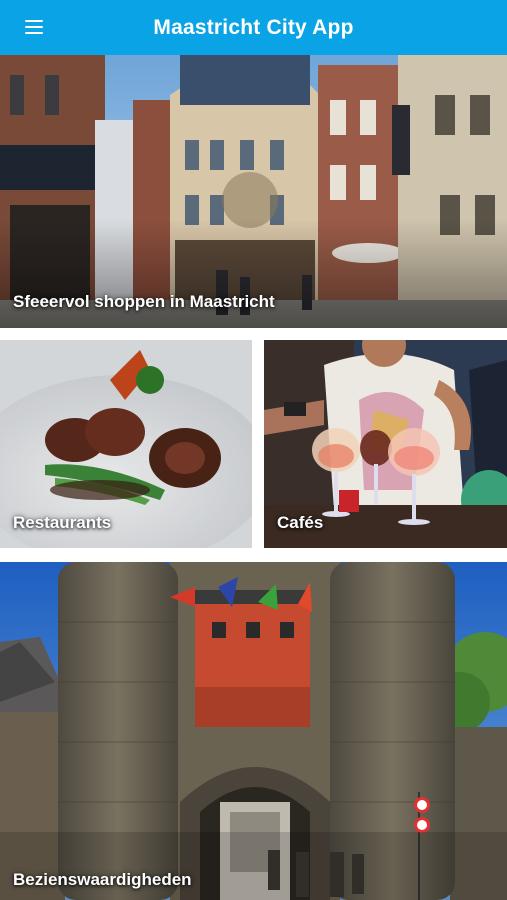 The image size is (507, 900). What do you see at coordinates (300, 522) in the screenshot?
I see `tile-label-cafes: Cafés` at bounding box center [300, 522].